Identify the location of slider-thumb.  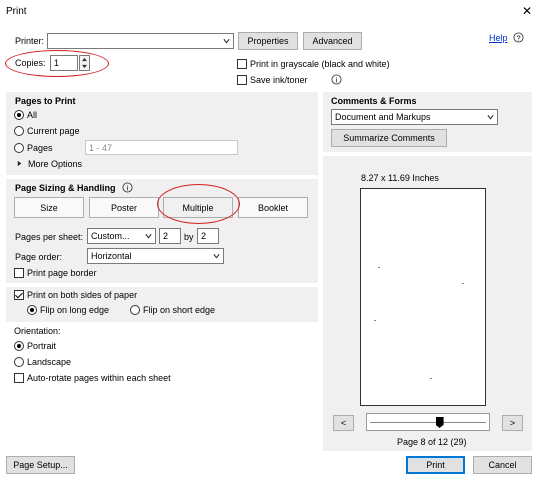
(439, 422).